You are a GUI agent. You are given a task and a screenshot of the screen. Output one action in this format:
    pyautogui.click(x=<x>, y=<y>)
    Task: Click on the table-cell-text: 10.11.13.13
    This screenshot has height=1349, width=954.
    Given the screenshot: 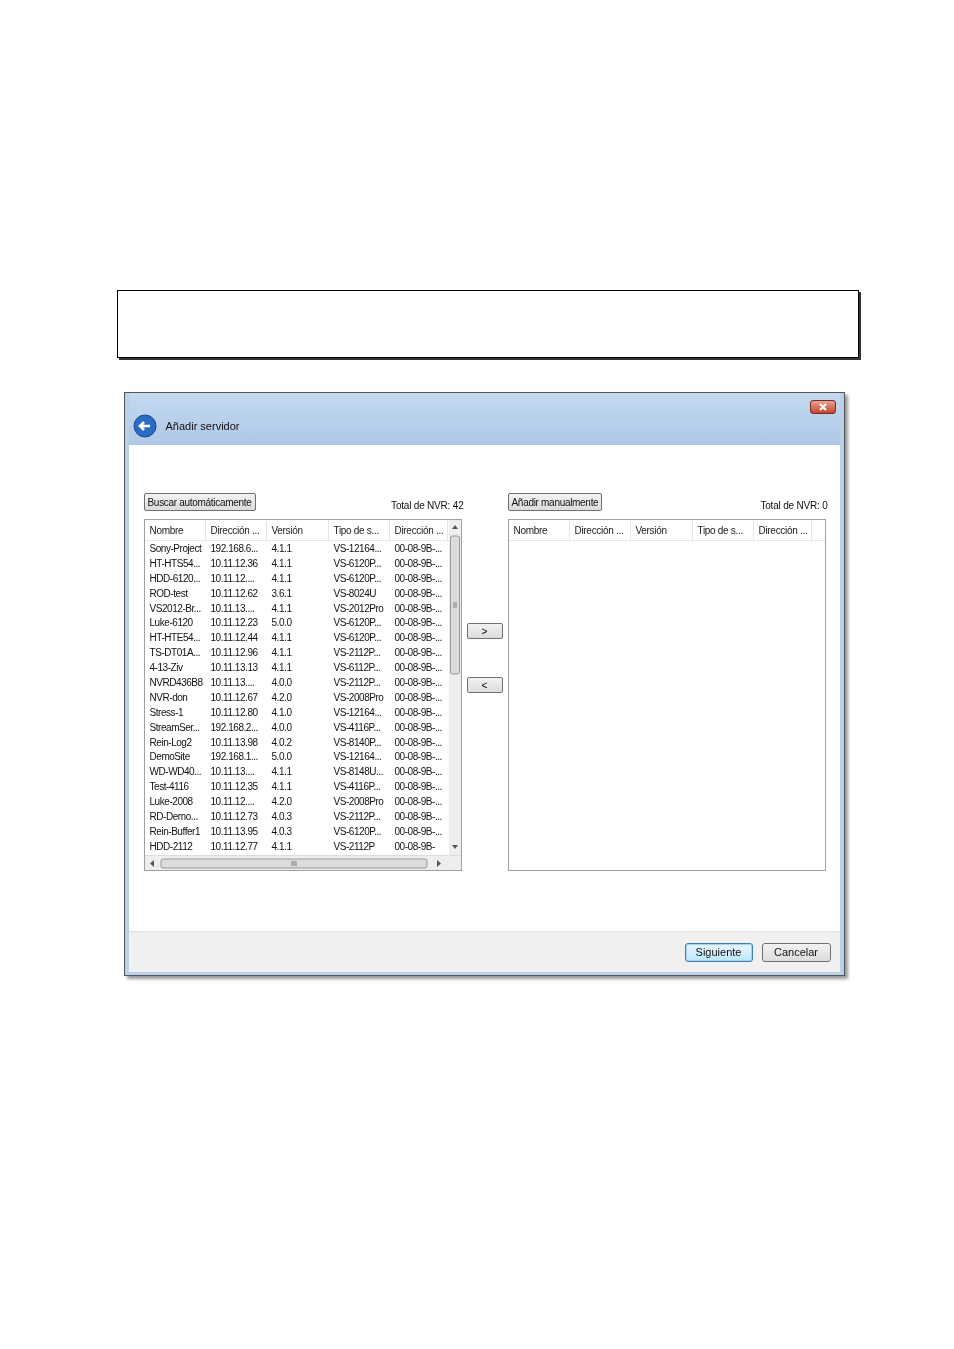 What is the action you would take?
    pyautogui.click(x=234, y=668)
    